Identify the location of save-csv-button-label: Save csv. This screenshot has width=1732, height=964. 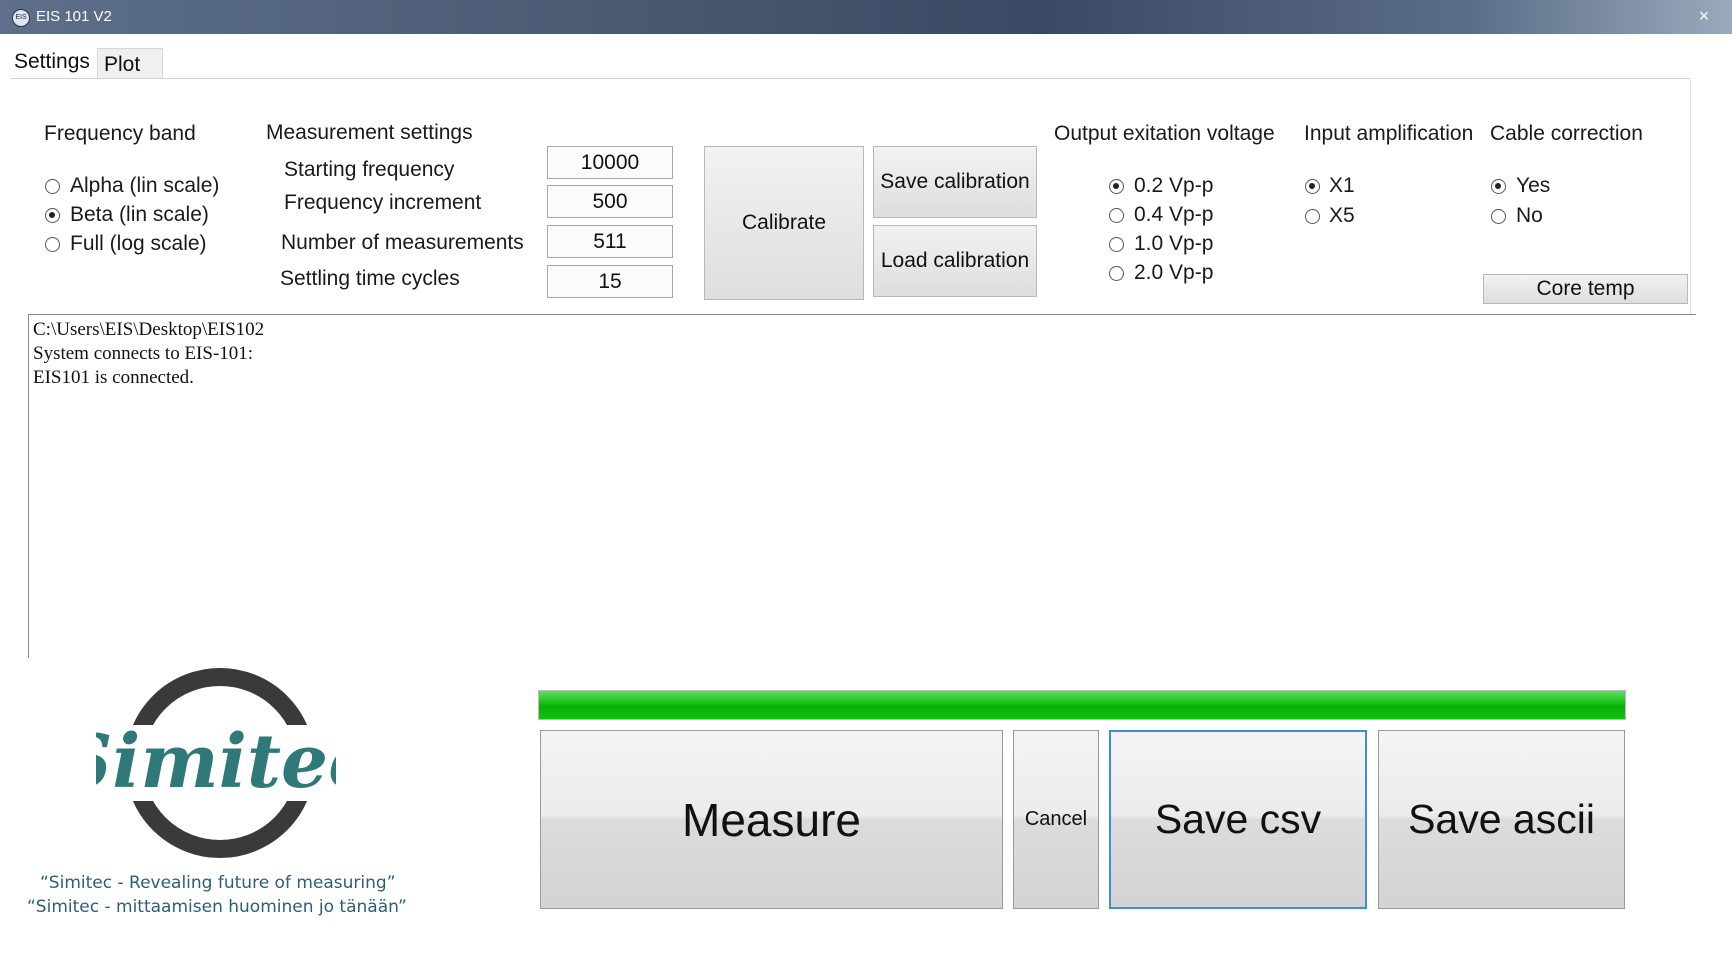
(1238, 819).